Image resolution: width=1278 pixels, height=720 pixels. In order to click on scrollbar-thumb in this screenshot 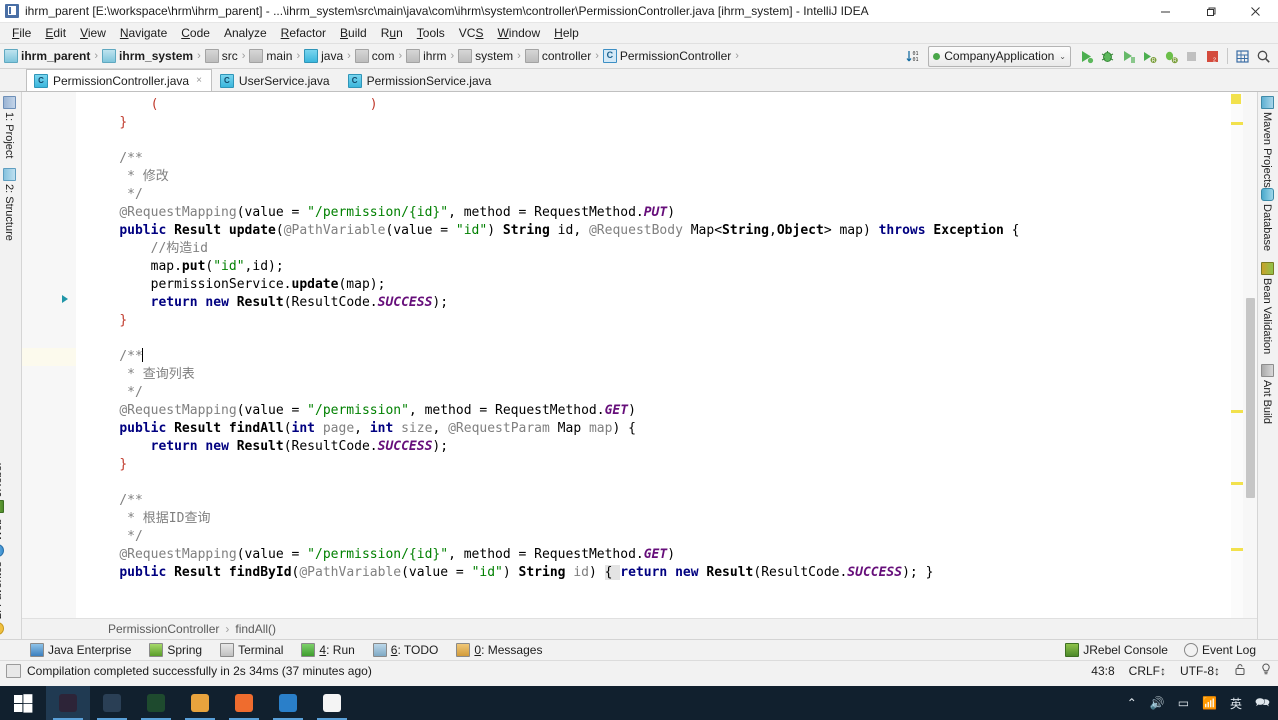, I will do `click(1250, 398)`.